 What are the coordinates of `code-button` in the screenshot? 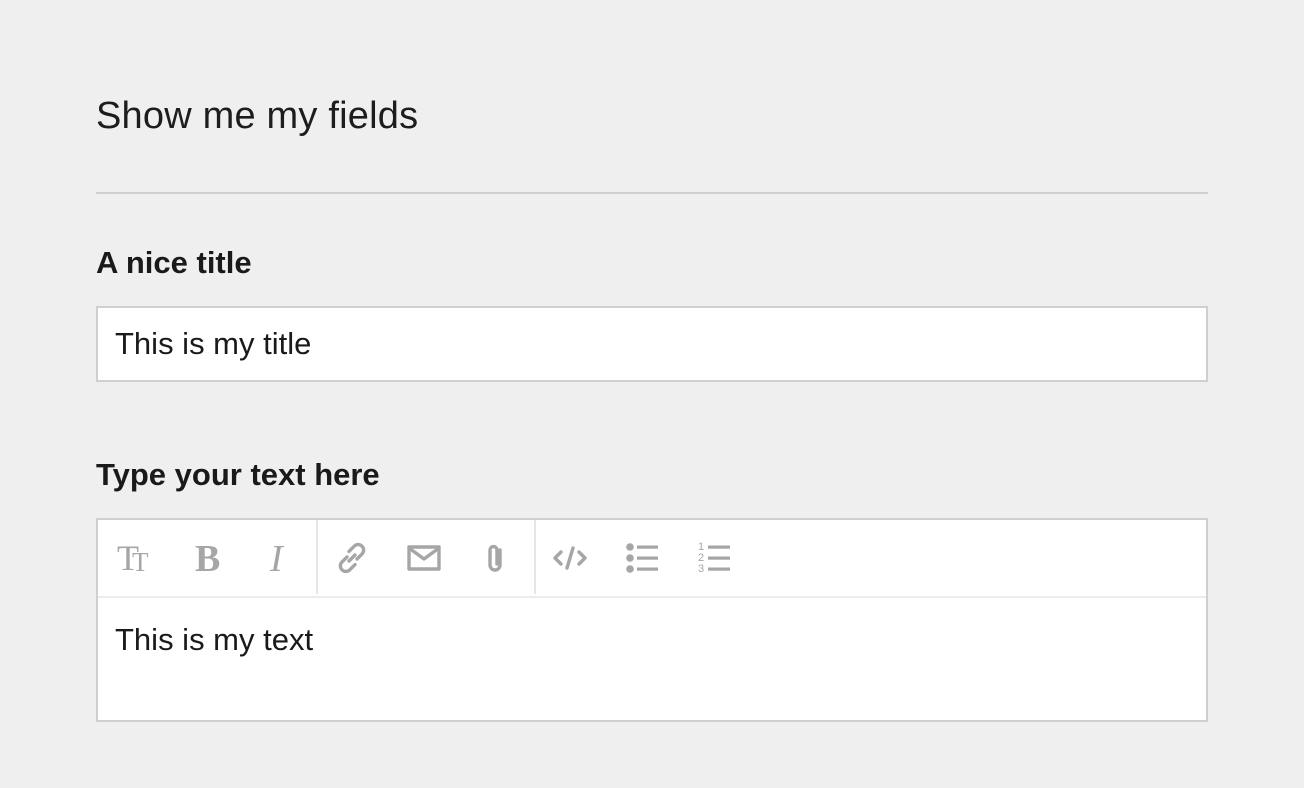 It's located at (570, 558).